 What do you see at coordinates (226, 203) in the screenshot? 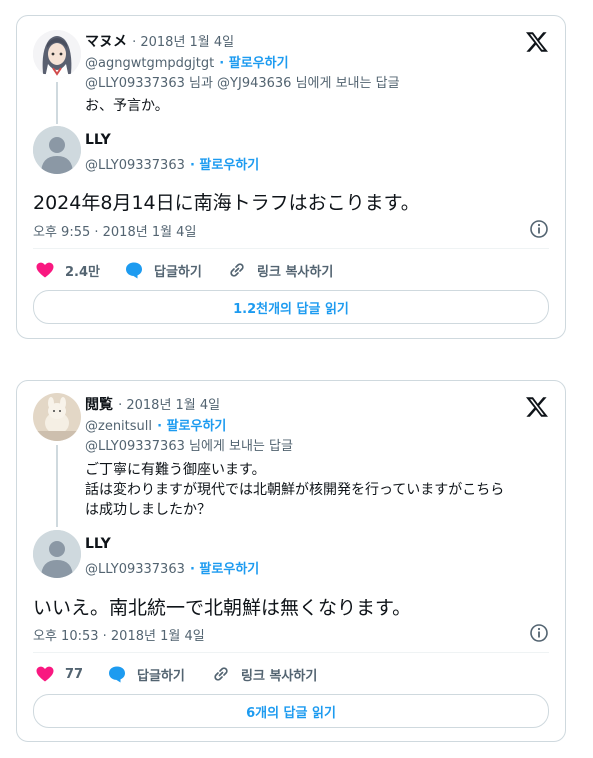
I see `main-tweet-text: 2024年8月14日に南海トラフはおこります。` at bounding box center [226, 203].